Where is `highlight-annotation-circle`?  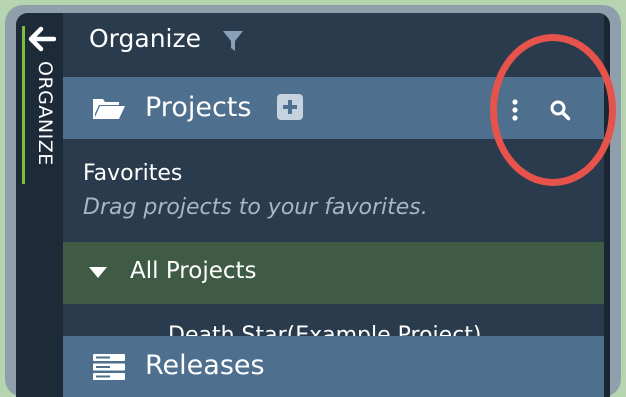
highlight-annotation-circle is located at coordinates (553, 110).